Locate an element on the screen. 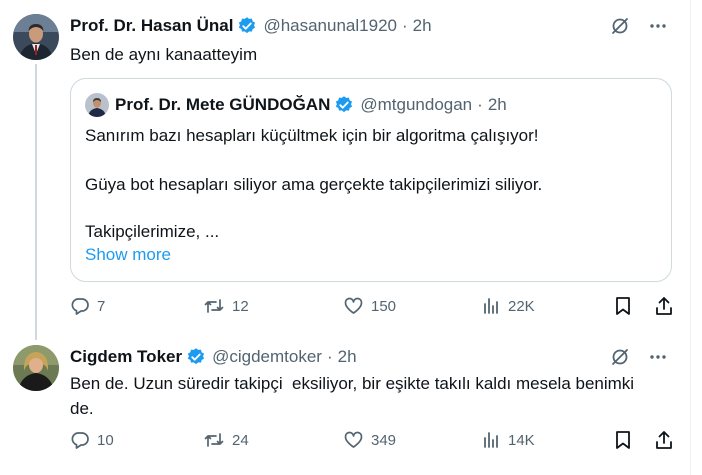 The height and width of the screenshot is (475, 702). quote-author-handle: @mtgundogan is located at coordinates (416, 105).